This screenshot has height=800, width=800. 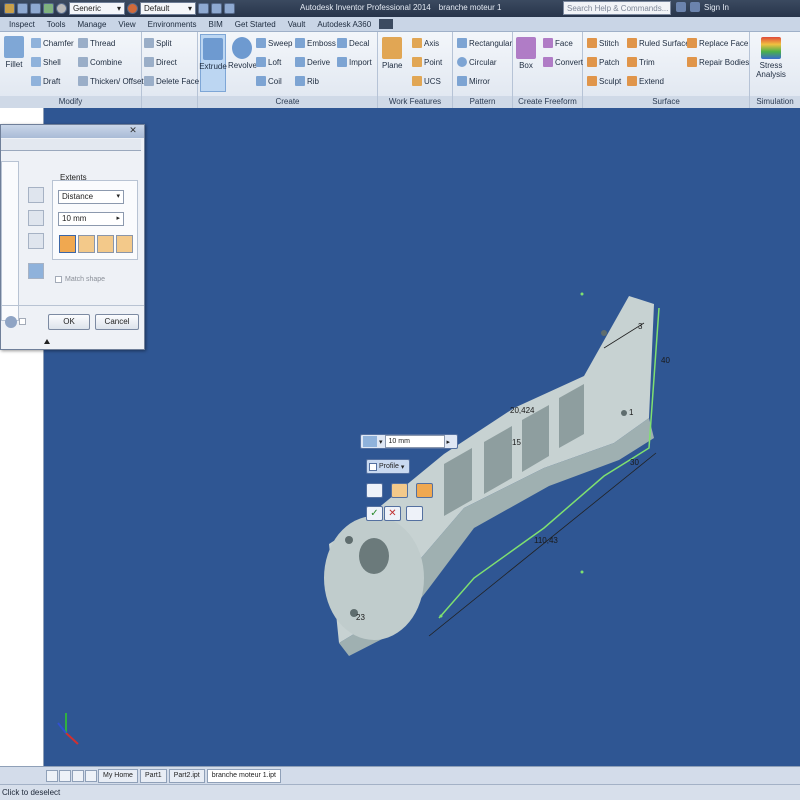 What do you see at coordinates (47, 341) in the screenshot?
I see `expand-arrow-icon` at bounding box center [47, 341].